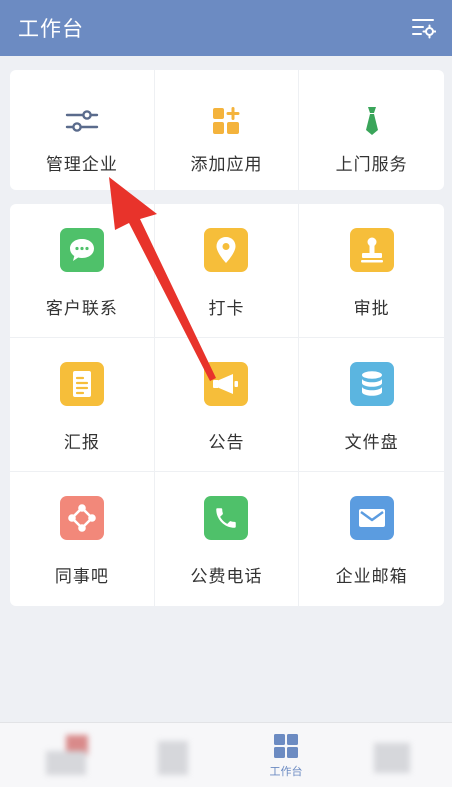 Image resolution: width=452 pixels, height=787 pixels. Describe the element at coordinates (81, 518) in the screenshot. I see `network-icon` at that location.